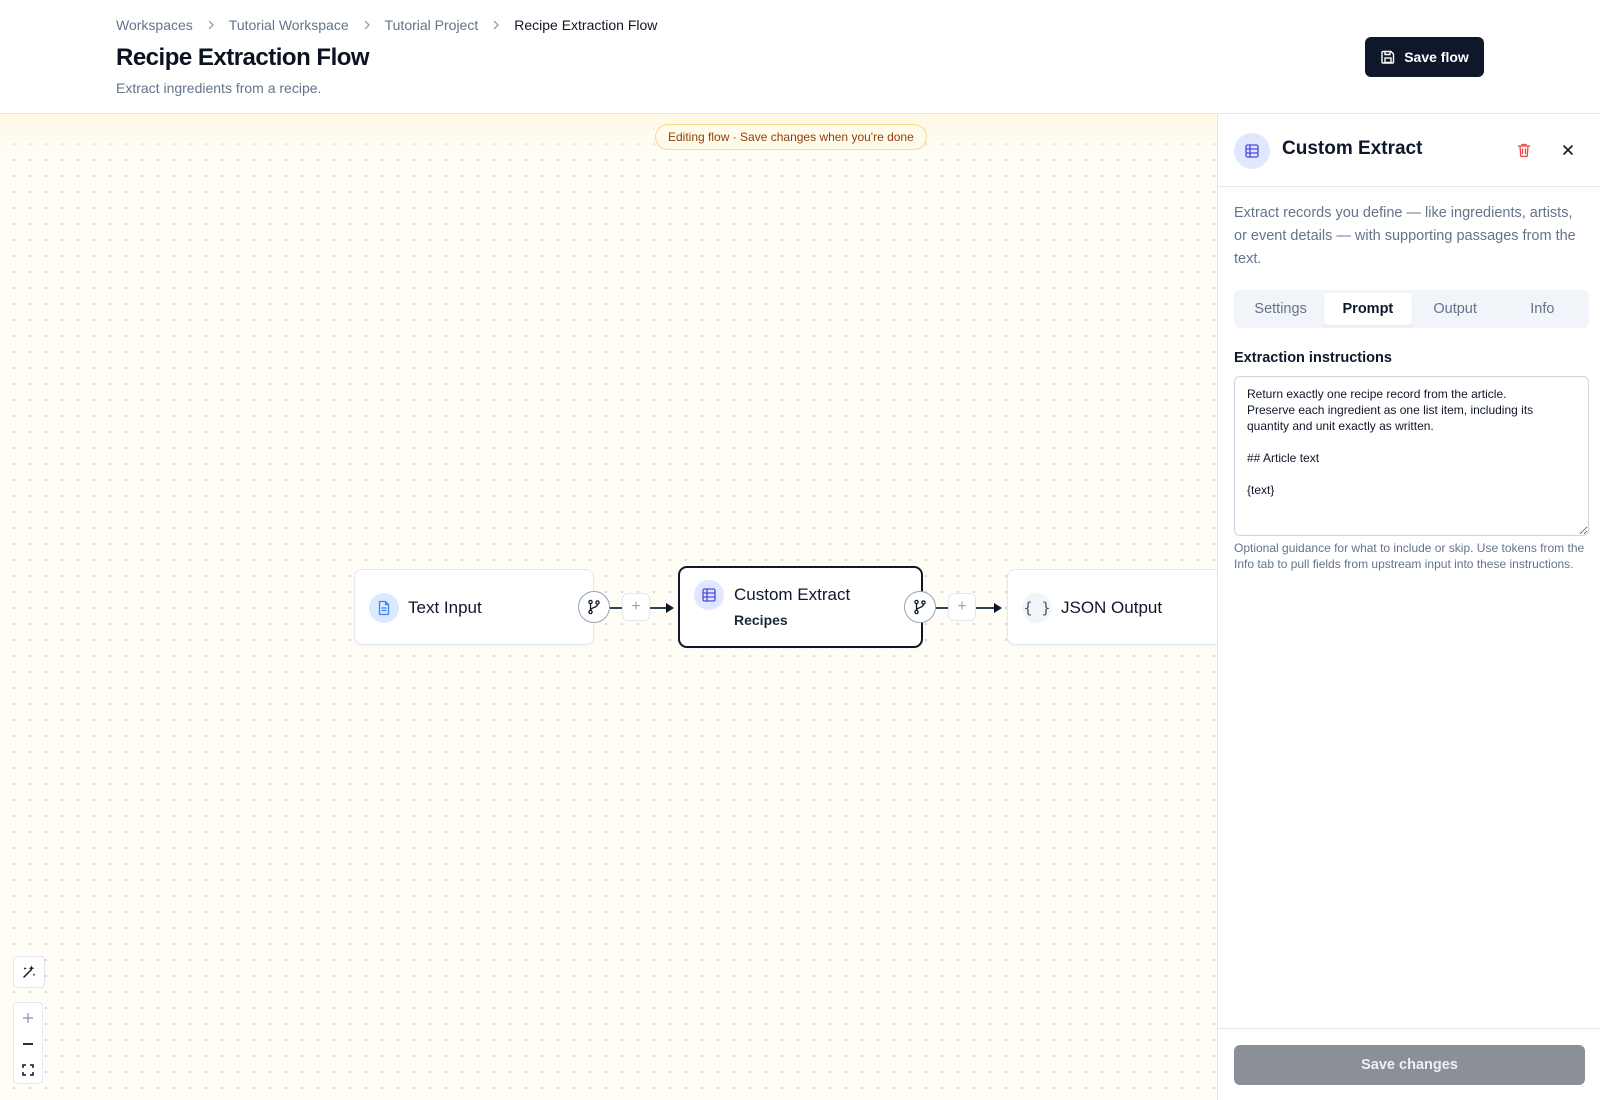 This screenshot has height=1100, width=1600. I want to click on breadcrumb-item-tutorial-workspace: Tutorial Workspace, so click(289, 25).